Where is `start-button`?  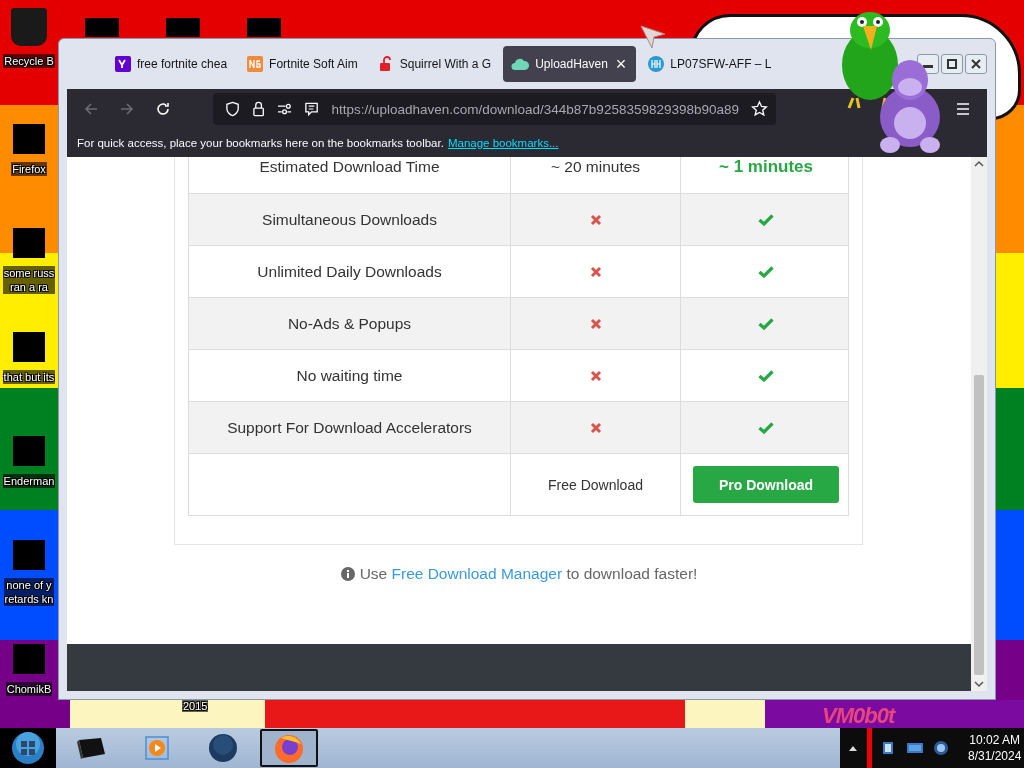
start-button is located at coordinates (28, 748).